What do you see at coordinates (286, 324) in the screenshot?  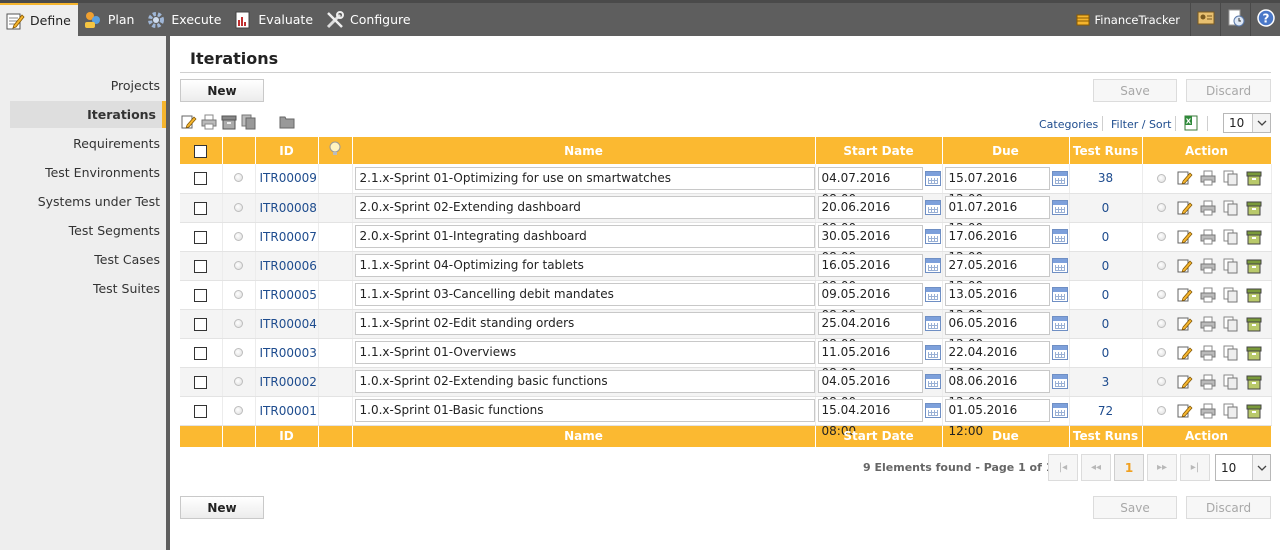 I see `iteration-id-link: ITR00004` at bounding box center [286, 324].